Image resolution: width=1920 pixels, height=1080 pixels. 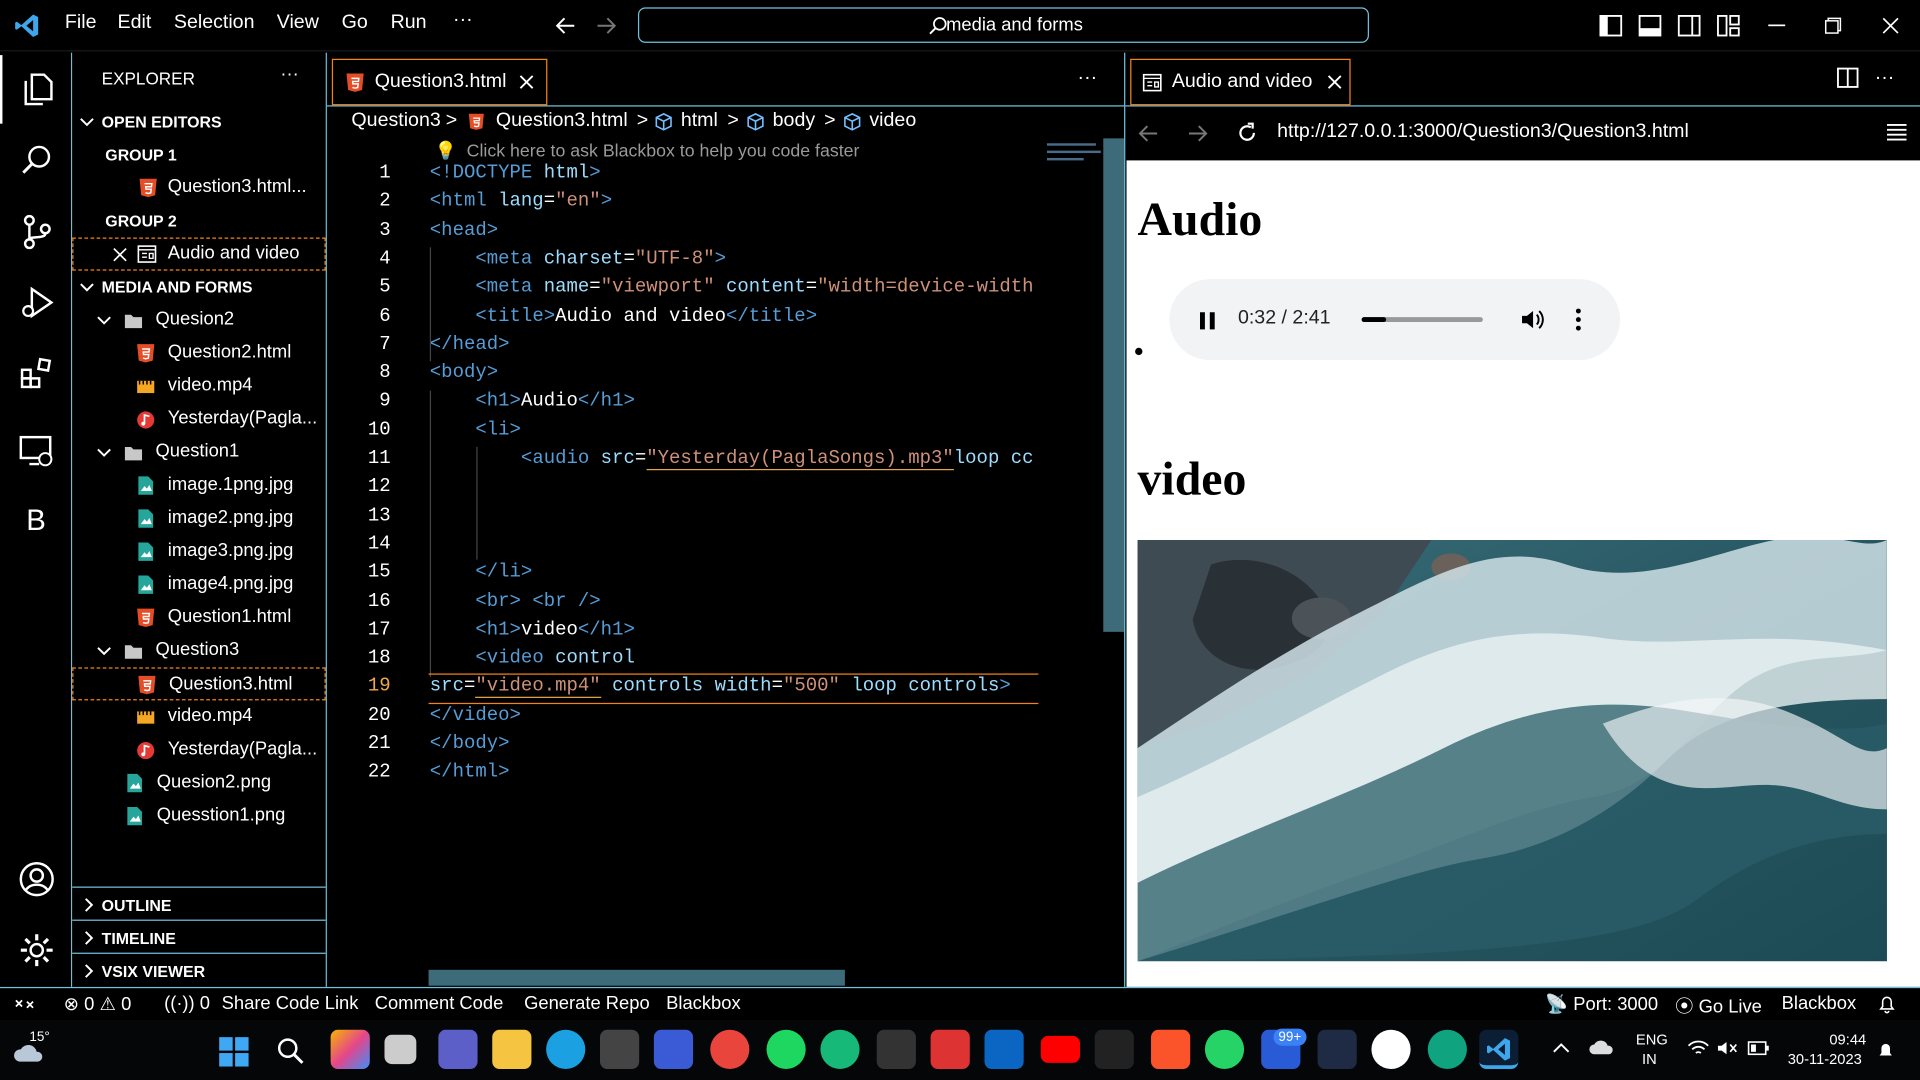 What do you see at coordinates (694, 547) in the screenshot?
I see `code-line: 14` at bounding box center [694, 547].